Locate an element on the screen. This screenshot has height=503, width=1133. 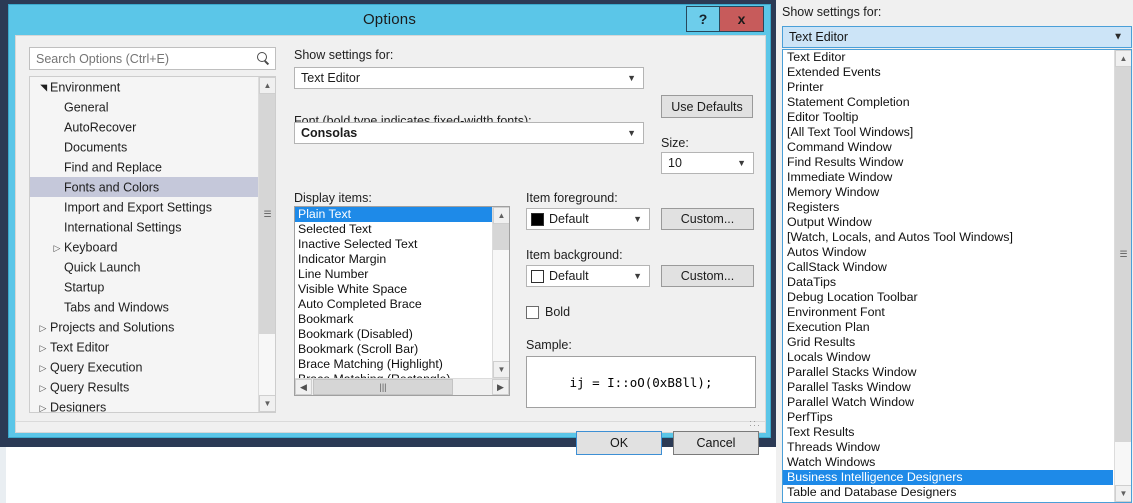
display-item-row: Selected Text is located at coordinates (393, 229).